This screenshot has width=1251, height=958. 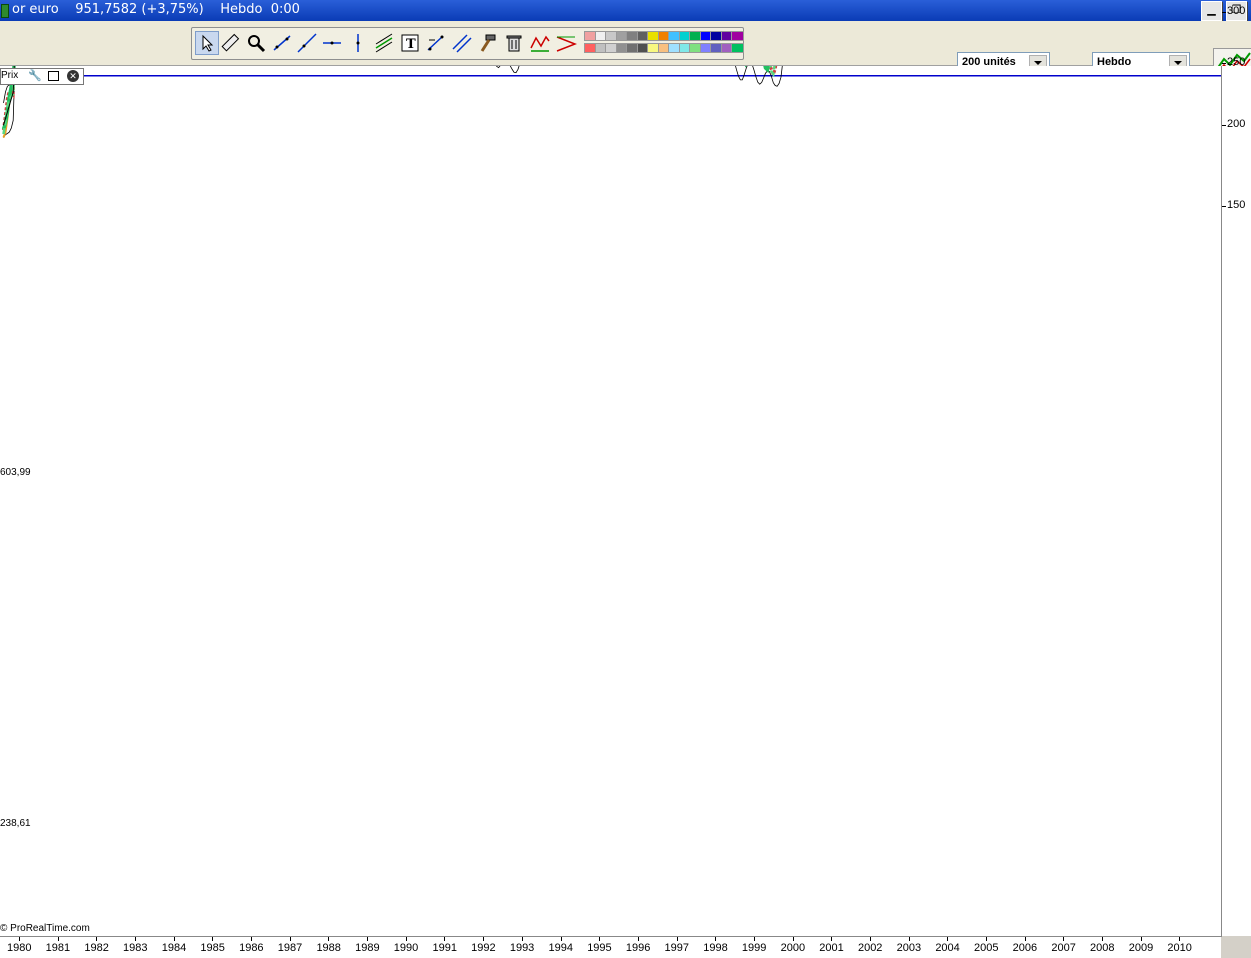 What do you see at coordinates (793, 948) in the screenshot?
I see `x-tick-label: 2000` at bounding box center [793, 948].